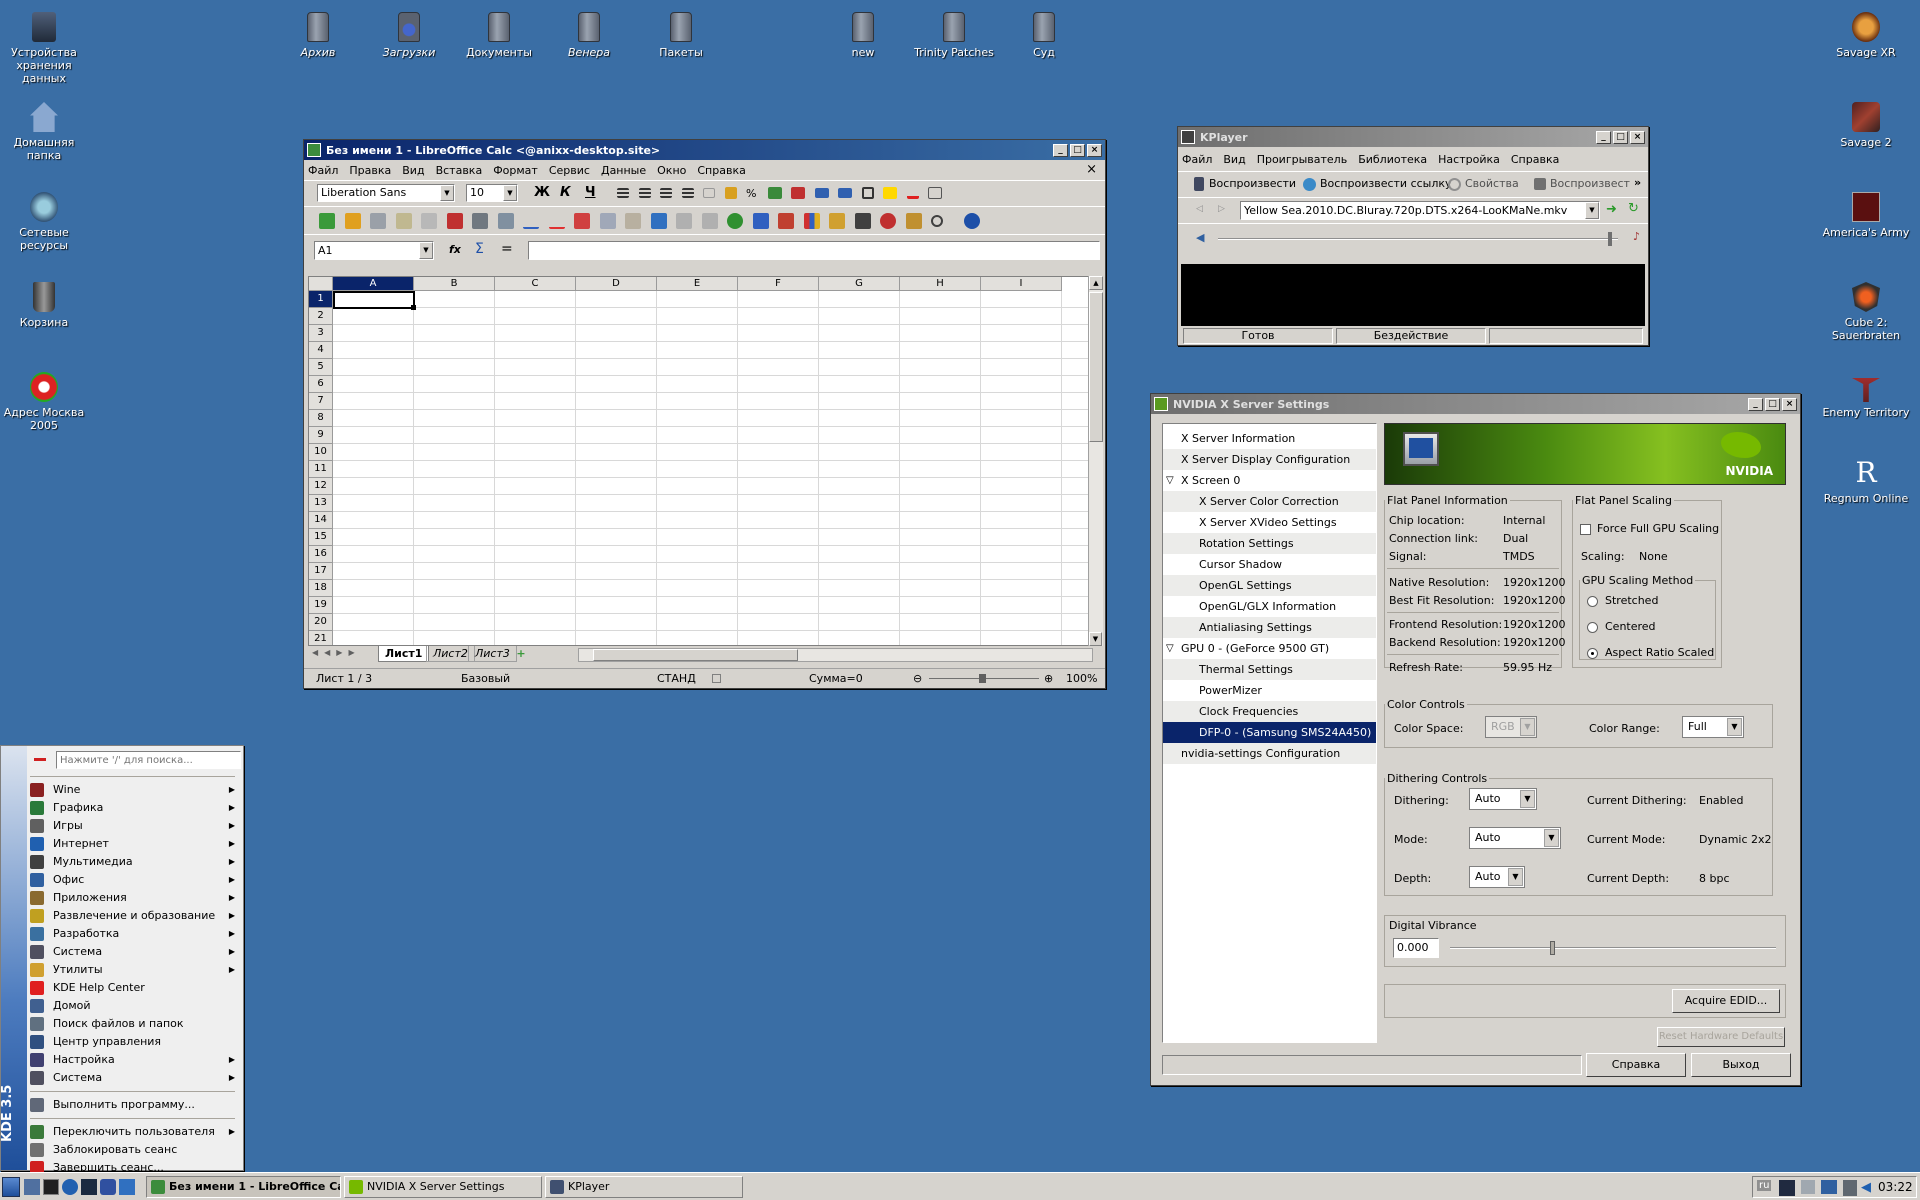 Image resolution: width=1920 pixels, height=1200 pixels. I want to click on reset-hardware-defaults-button: Reset Hardware Defaults, so click(1721, 1037).